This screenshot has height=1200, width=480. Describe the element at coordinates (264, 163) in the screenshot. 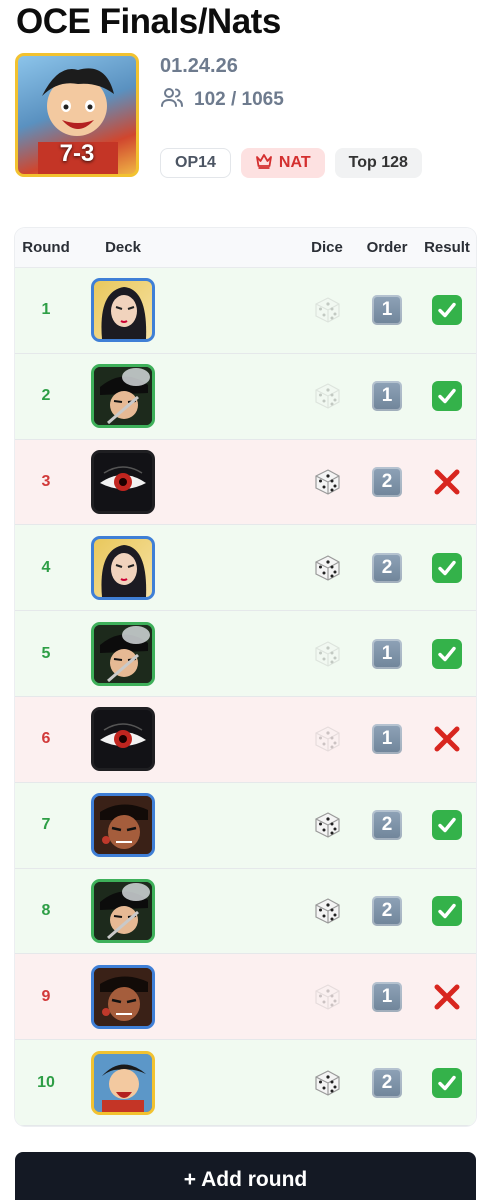

I see `crown-icon` at that location.